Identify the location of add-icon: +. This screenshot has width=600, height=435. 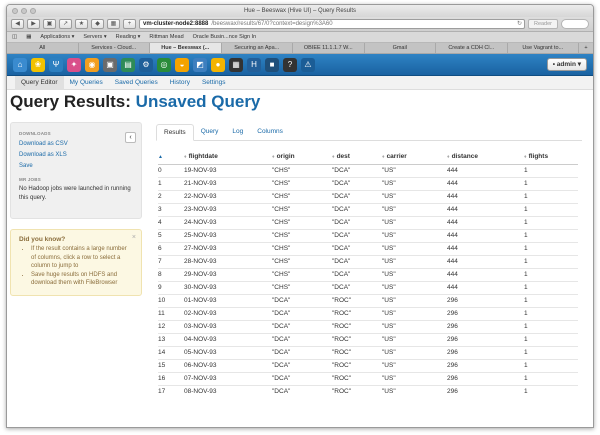
(129, 24).